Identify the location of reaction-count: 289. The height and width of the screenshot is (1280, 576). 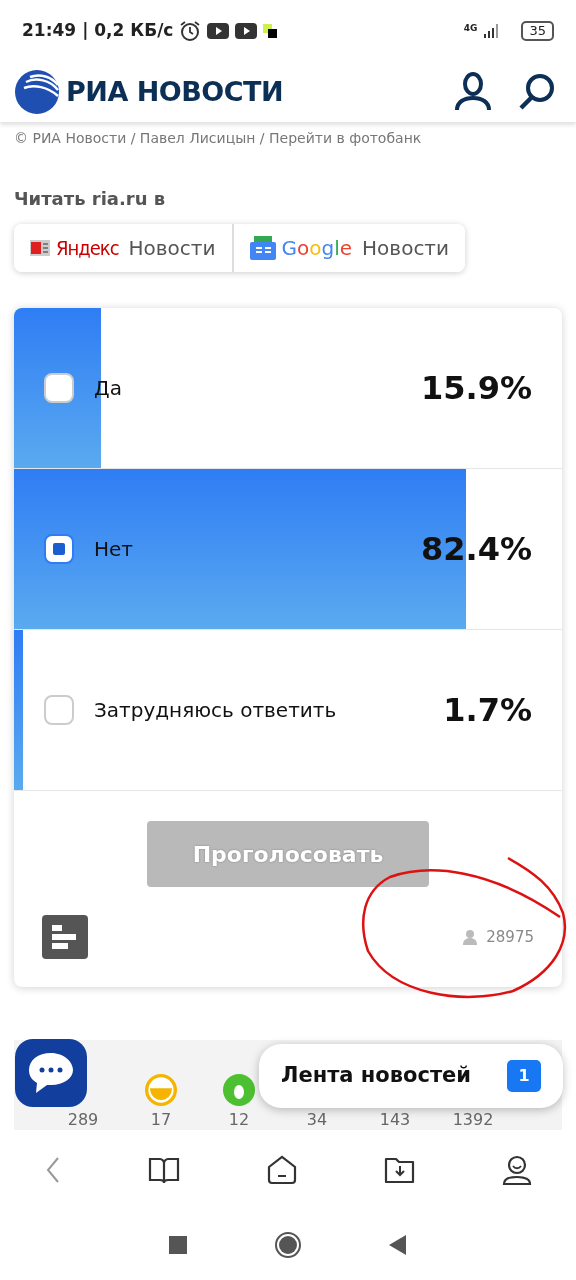
(83, 1120).